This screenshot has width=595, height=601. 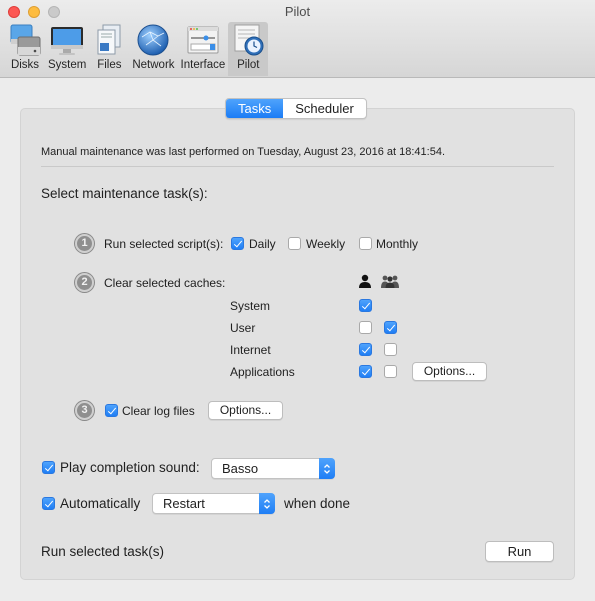 I want to click on tab-tasks: Tasks, so click(x=255, y=108).